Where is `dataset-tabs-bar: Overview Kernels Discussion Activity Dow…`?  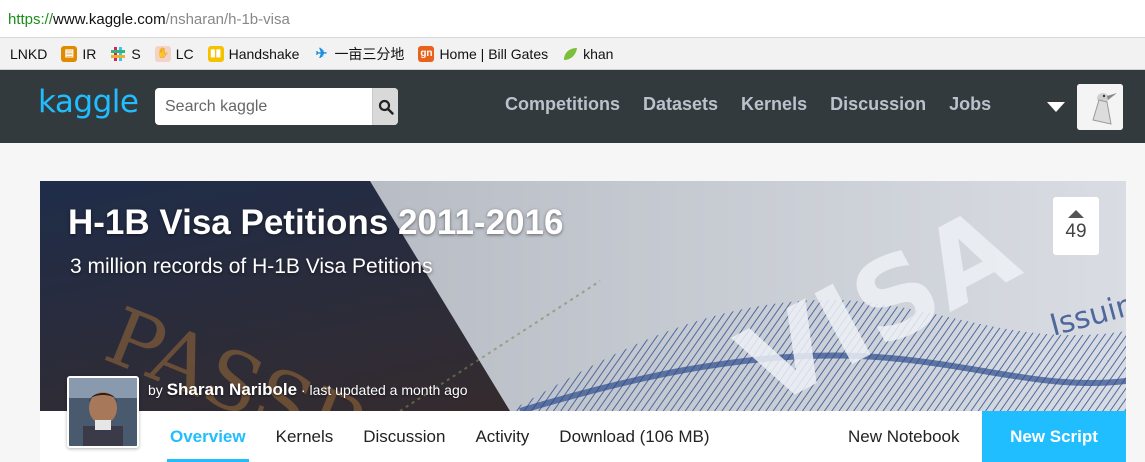 dataset-tabs-bar: Overview Kernels Discussion Activity Dow… is located at coordinates (583, 436).